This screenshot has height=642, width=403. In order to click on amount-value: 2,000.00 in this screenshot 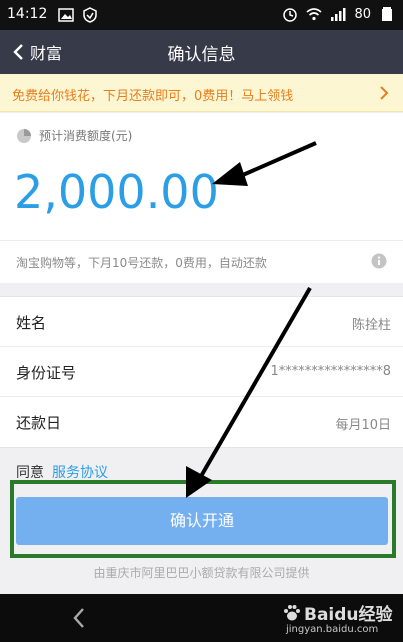, I will do `click(116, 192)`.